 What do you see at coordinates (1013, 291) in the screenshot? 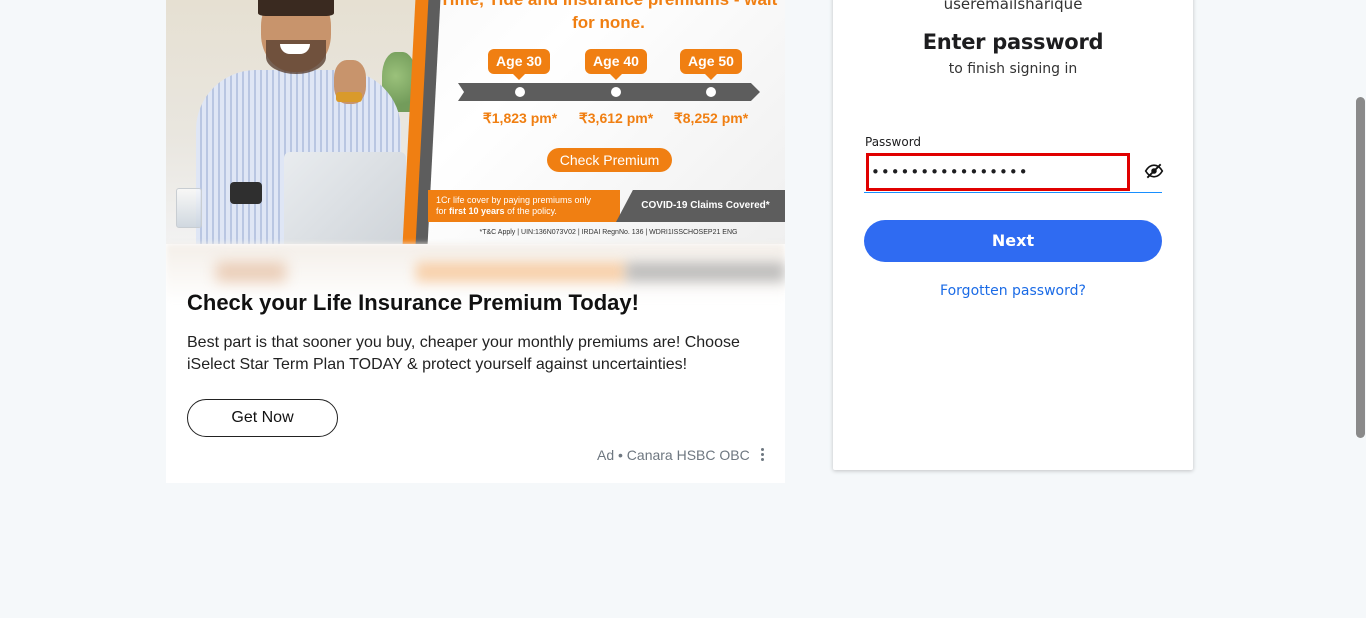
I see `forgot-password-link: Forgotten password?` at bounding box center [1013, 291].